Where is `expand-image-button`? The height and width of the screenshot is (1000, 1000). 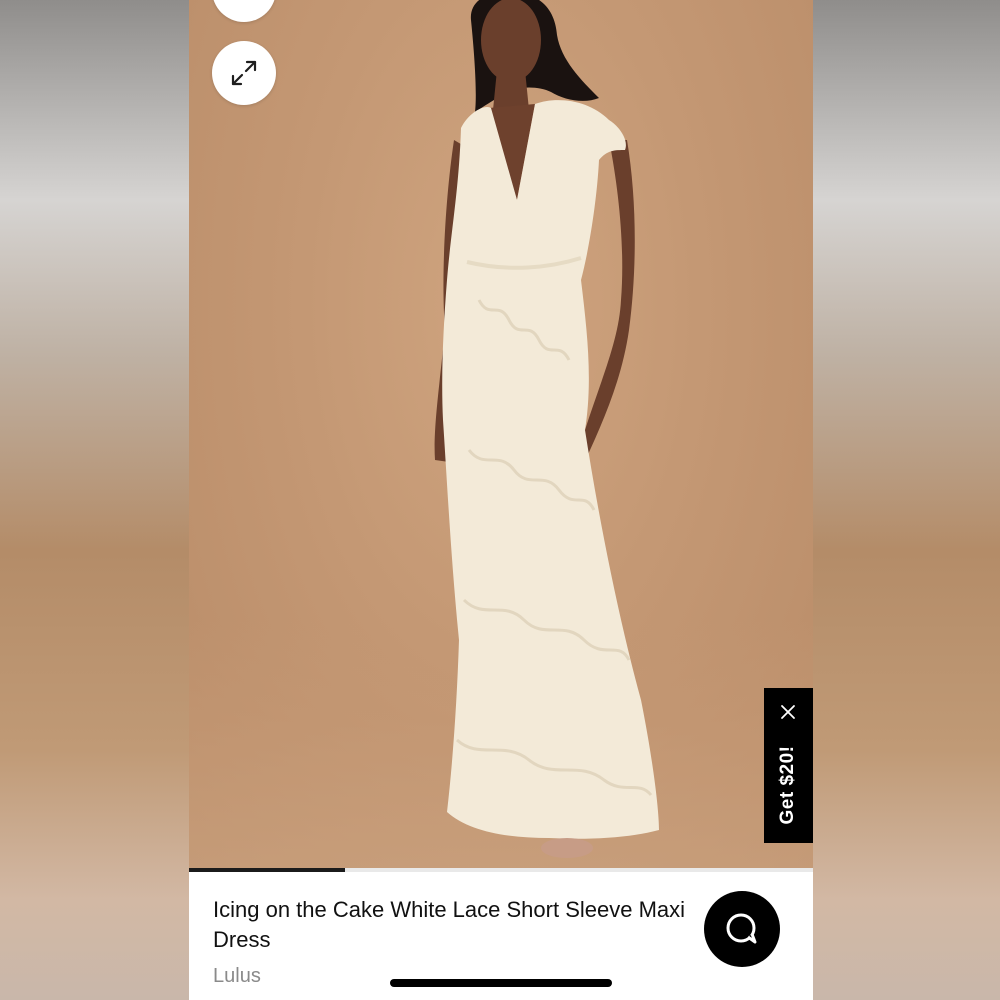 expand-image-button is located at coordinates (244, 73).